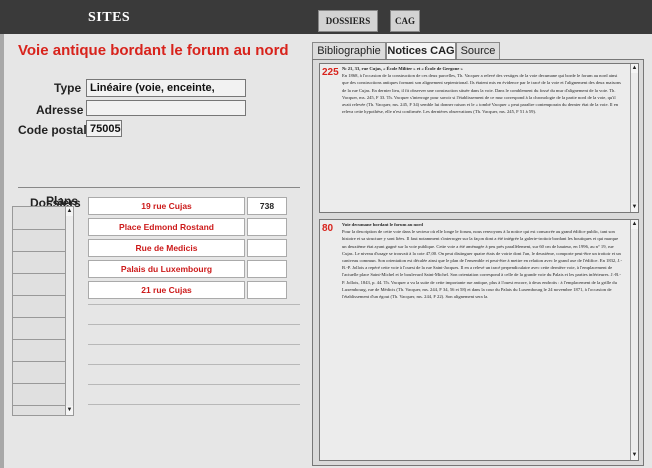 This screenshot has height=468, width=652. What do you see at coordinates (328, 228) in the screenshot?
I see `notice-number: 80` at bounding box center [328, 228].